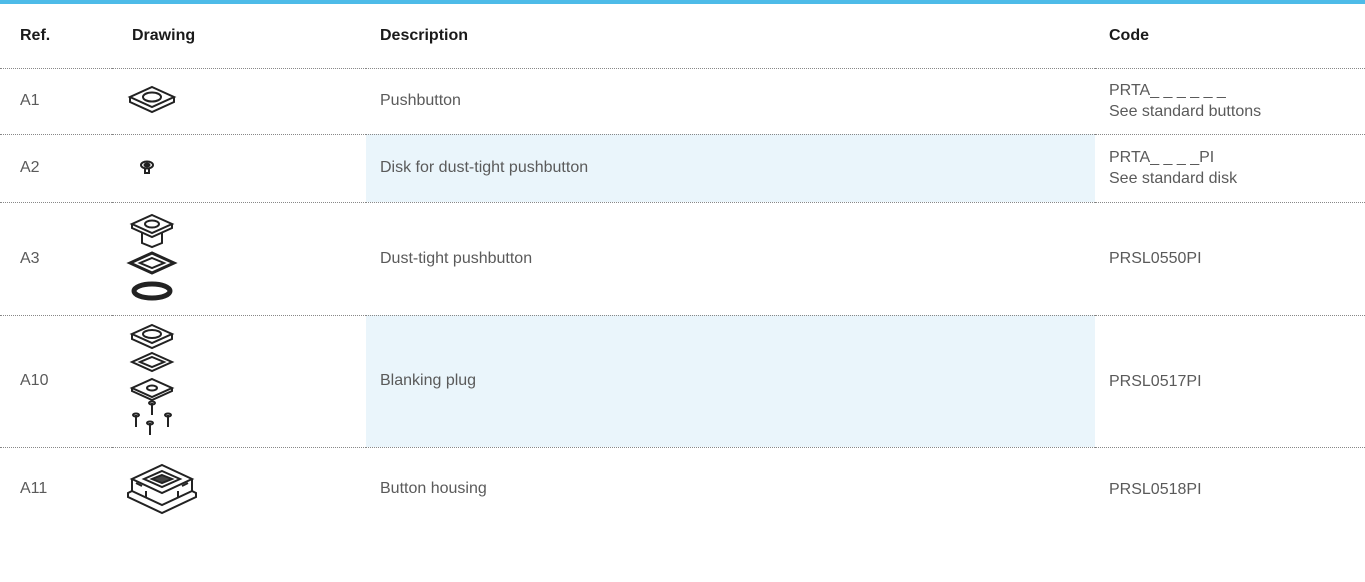 The image size is (1365, 582). Describe the element at coordinates (152, 379) in the screenshot. I see `blanking-plug-icon` at that location.